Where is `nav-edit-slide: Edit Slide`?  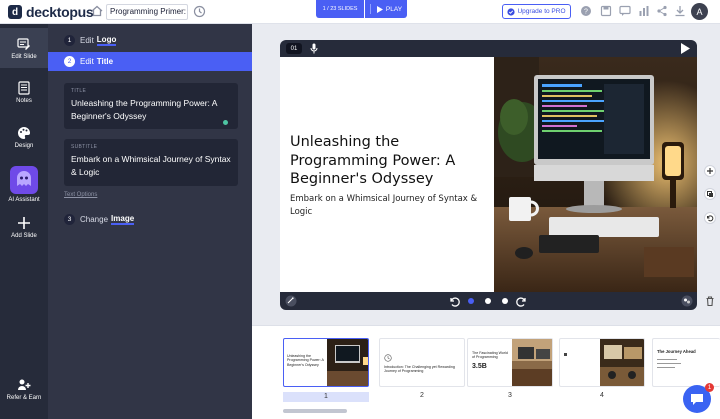 nav-edit-slide: Edit Slide is located at coordinates (24, 48).